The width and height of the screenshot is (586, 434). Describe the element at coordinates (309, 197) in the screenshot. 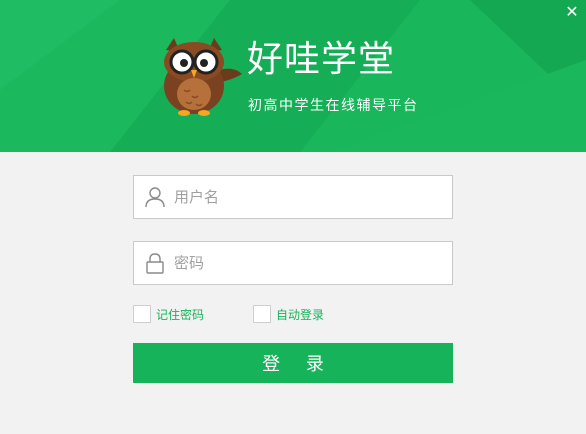

I see `username-input` at that location.